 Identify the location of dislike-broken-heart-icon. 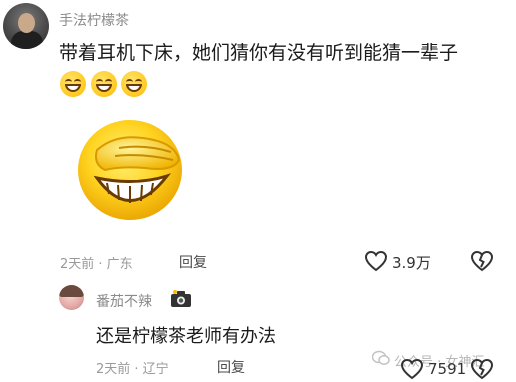
(482, 261).